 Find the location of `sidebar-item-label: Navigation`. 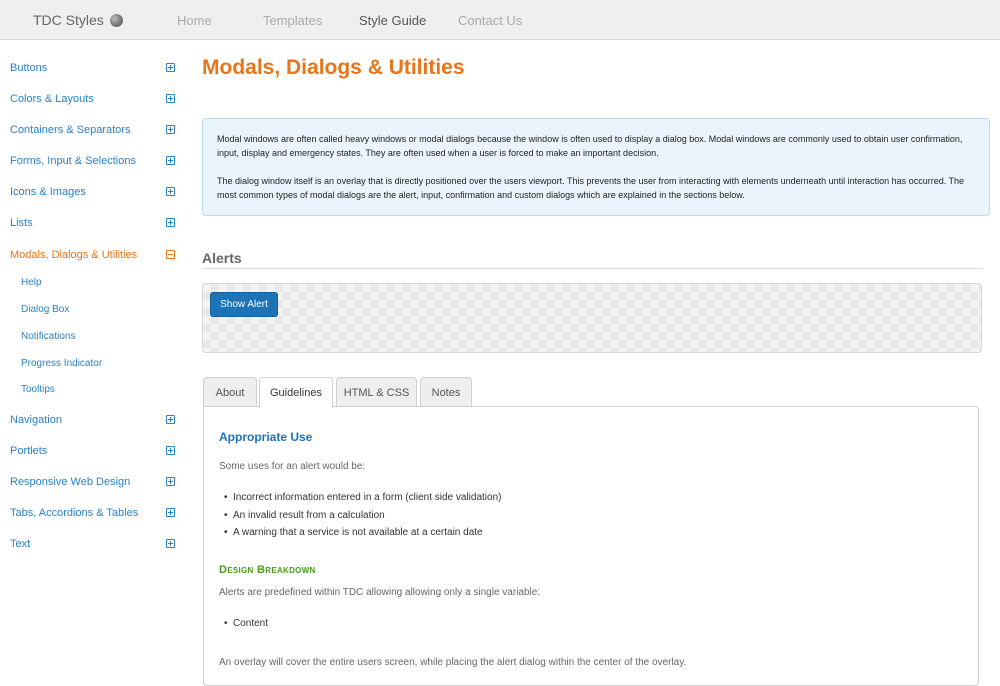

sidebar-item-label: Navigation is located at coordinates (36, 420).